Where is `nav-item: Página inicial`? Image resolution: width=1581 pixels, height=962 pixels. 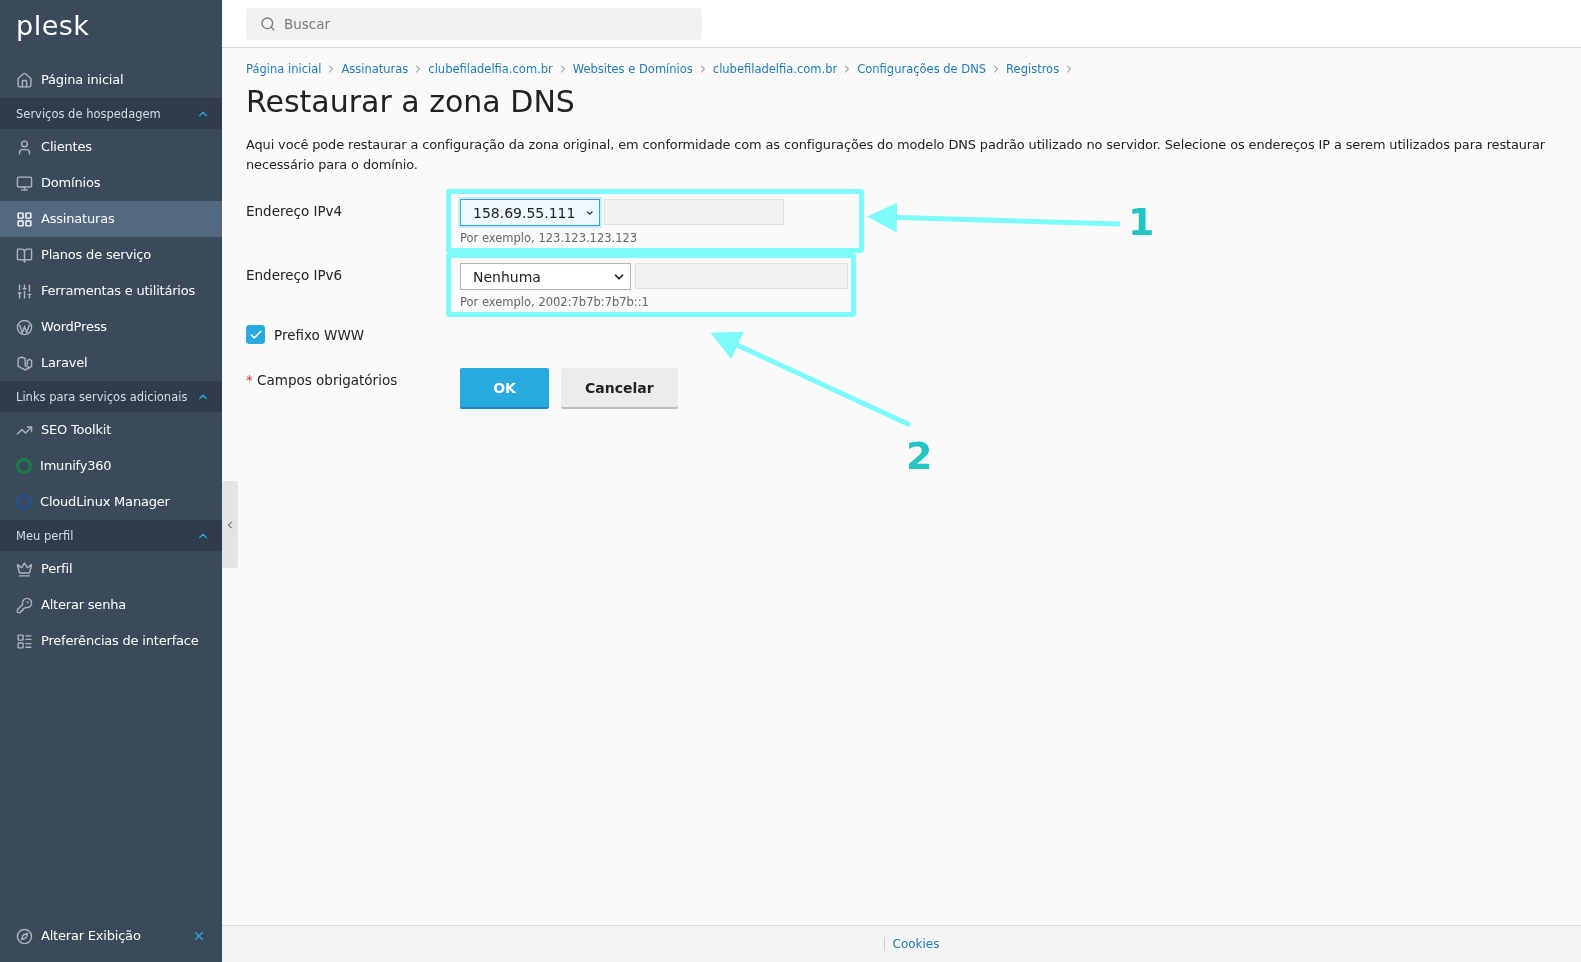
nav-item: Página inicial is located at coordinates (111, 80).